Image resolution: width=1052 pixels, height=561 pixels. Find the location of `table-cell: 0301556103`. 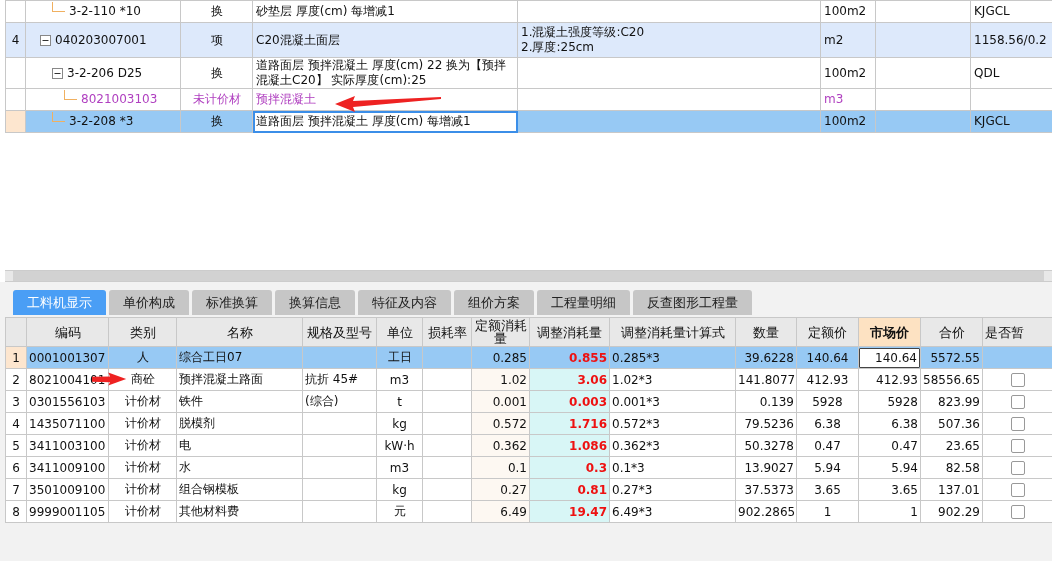

table-cell: 0301556103 is located at coordinates (67, 401).